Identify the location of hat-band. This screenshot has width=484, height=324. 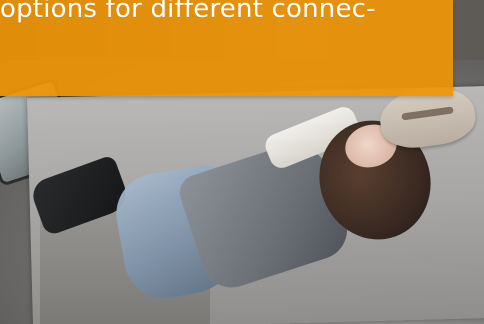
(427, 113).